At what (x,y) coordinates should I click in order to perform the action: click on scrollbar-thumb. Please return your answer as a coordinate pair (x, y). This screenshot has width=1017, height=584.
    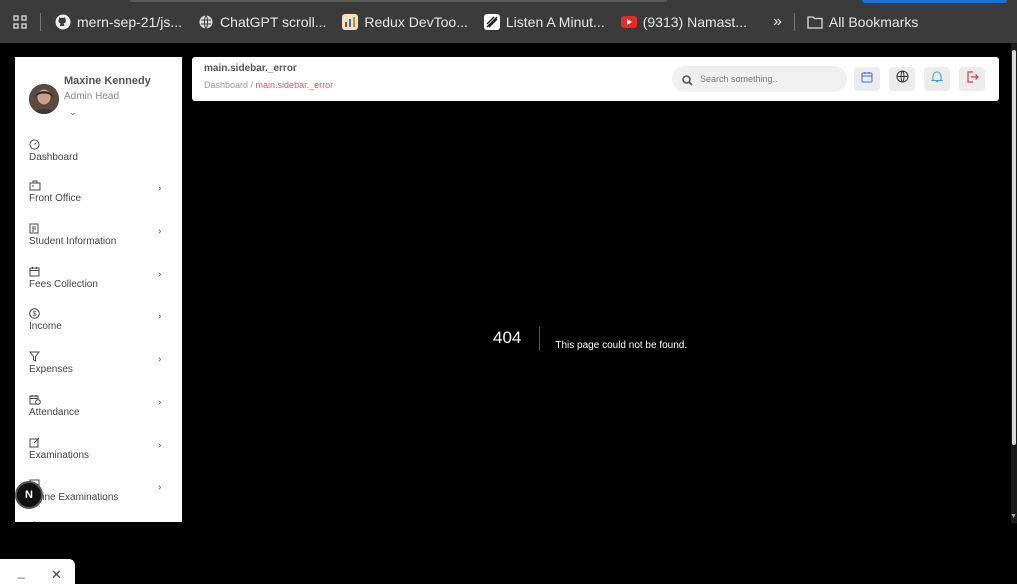
    Looking at the image, I should click on (1014, 247).